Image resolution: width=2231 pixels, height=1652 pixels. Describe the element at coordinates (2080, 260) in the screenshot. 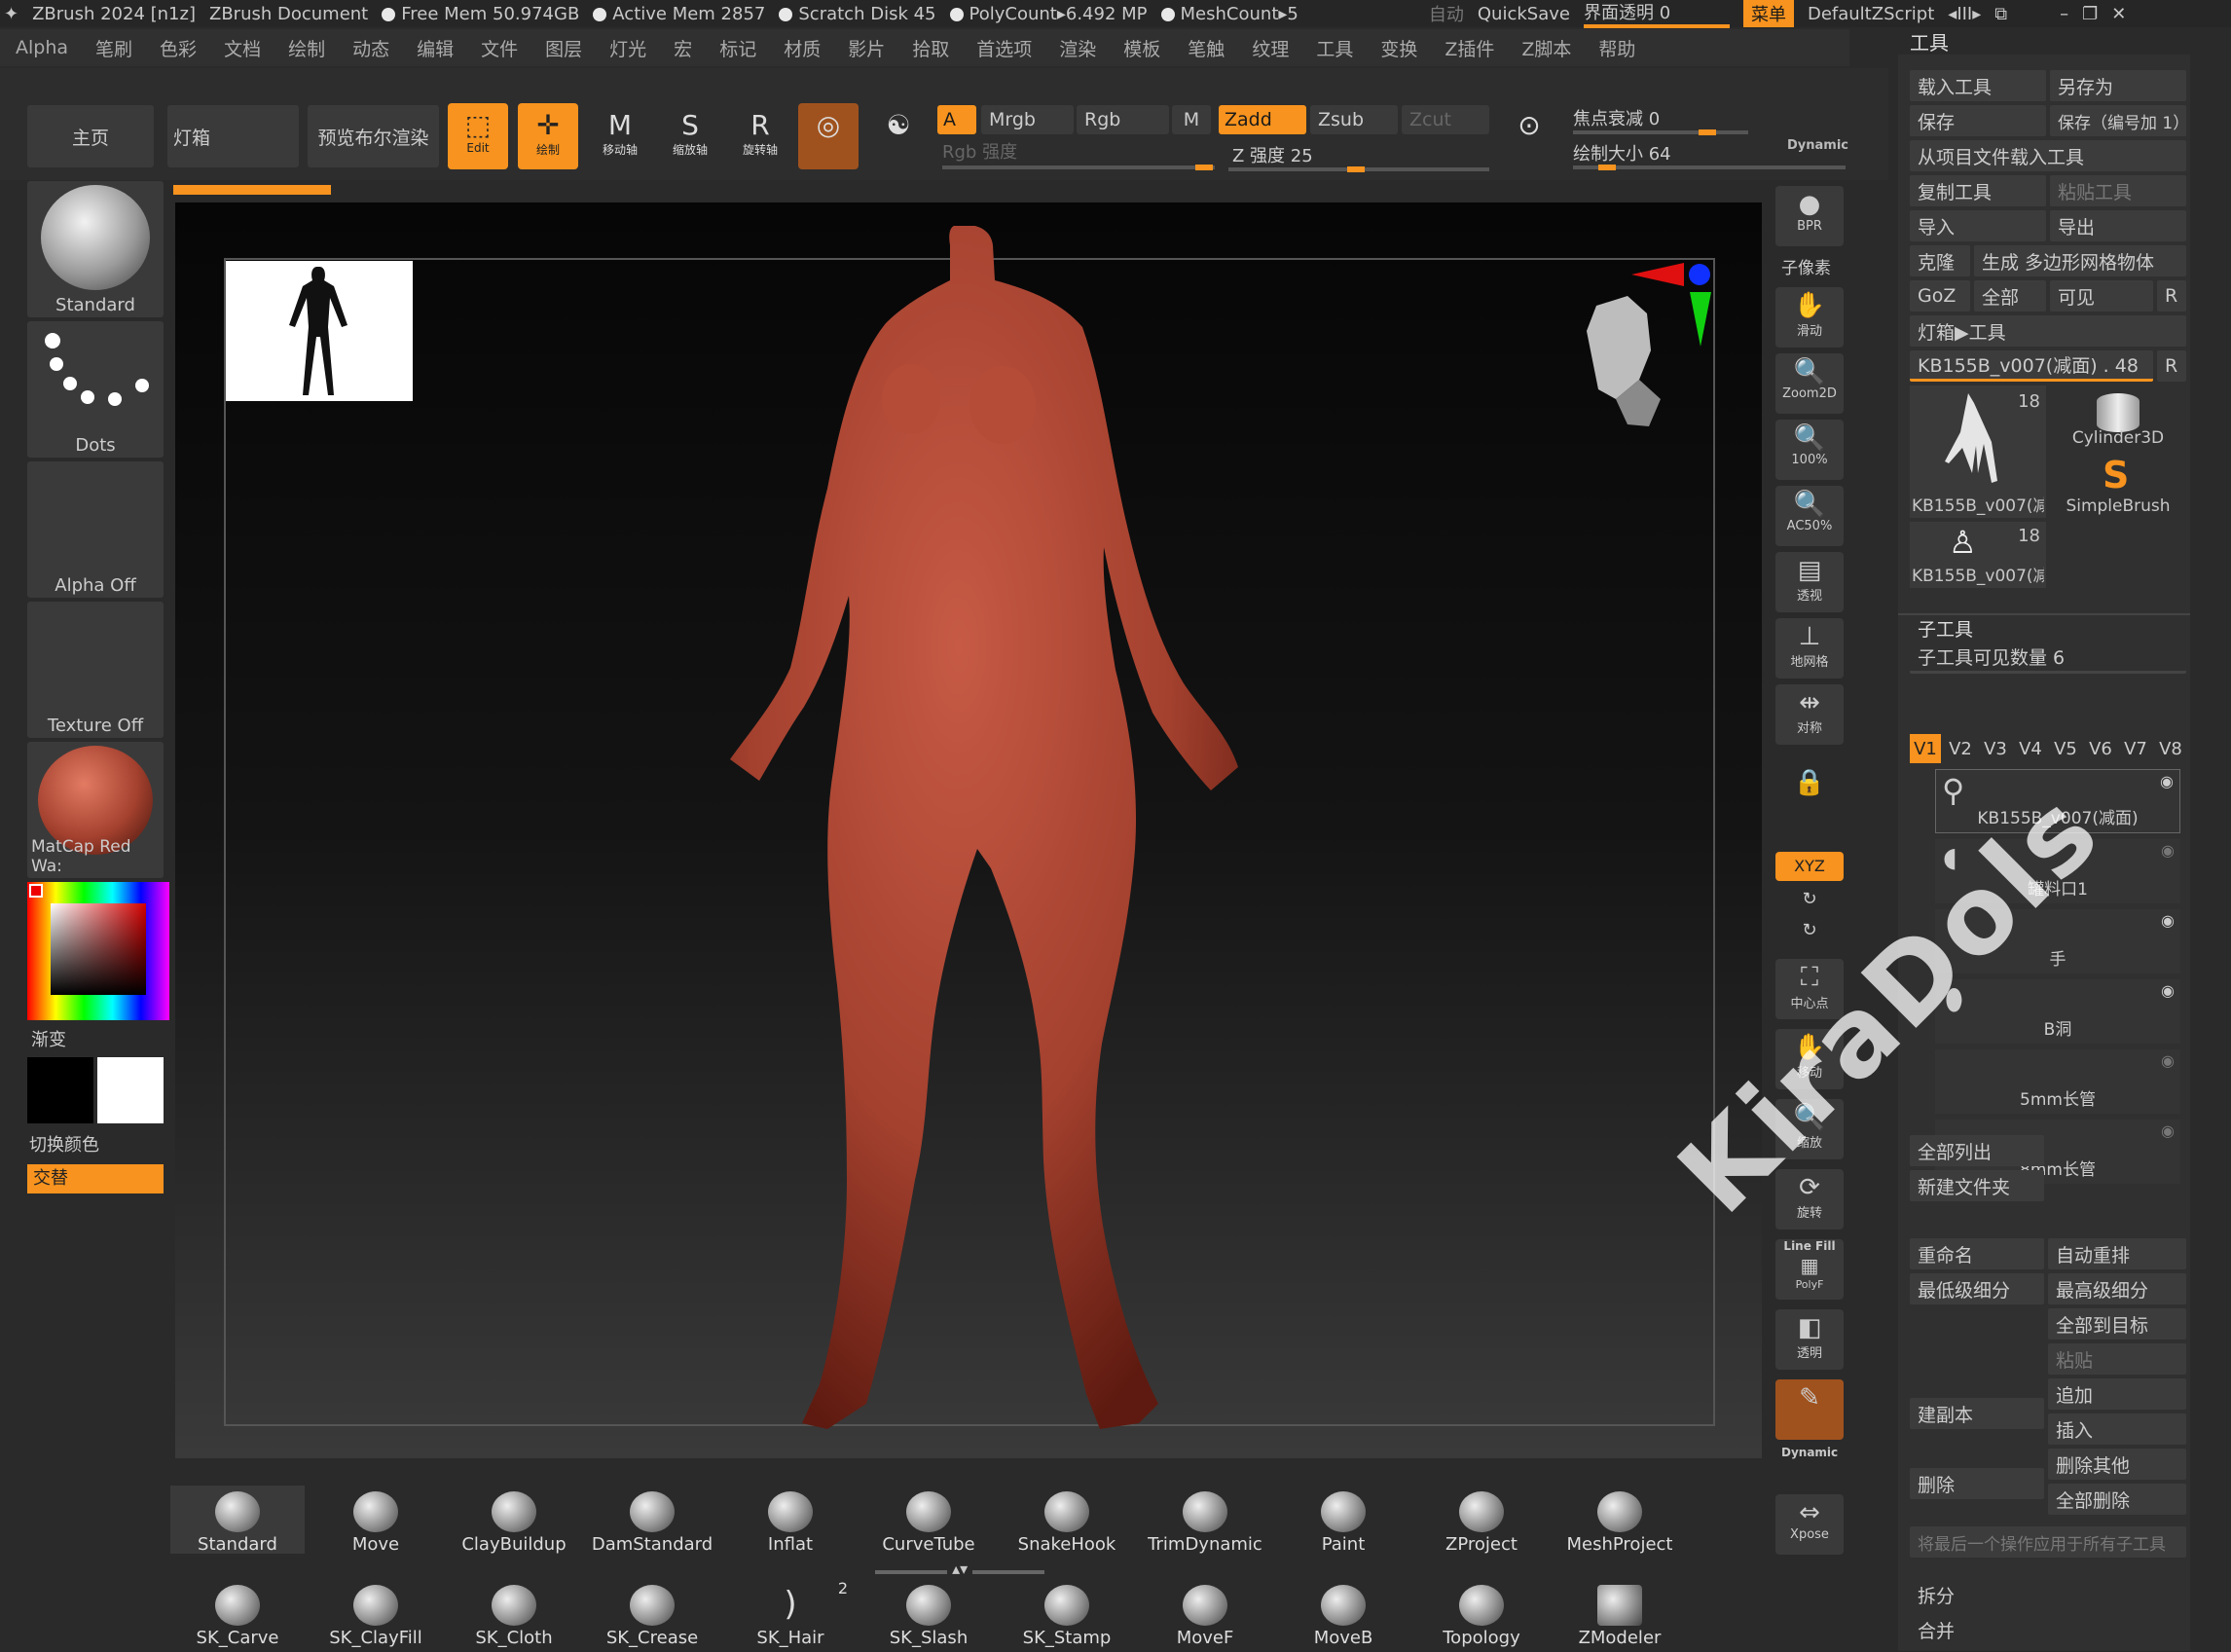

I see `make-polymesh-button: 生成 多边形网格物体` at that location.